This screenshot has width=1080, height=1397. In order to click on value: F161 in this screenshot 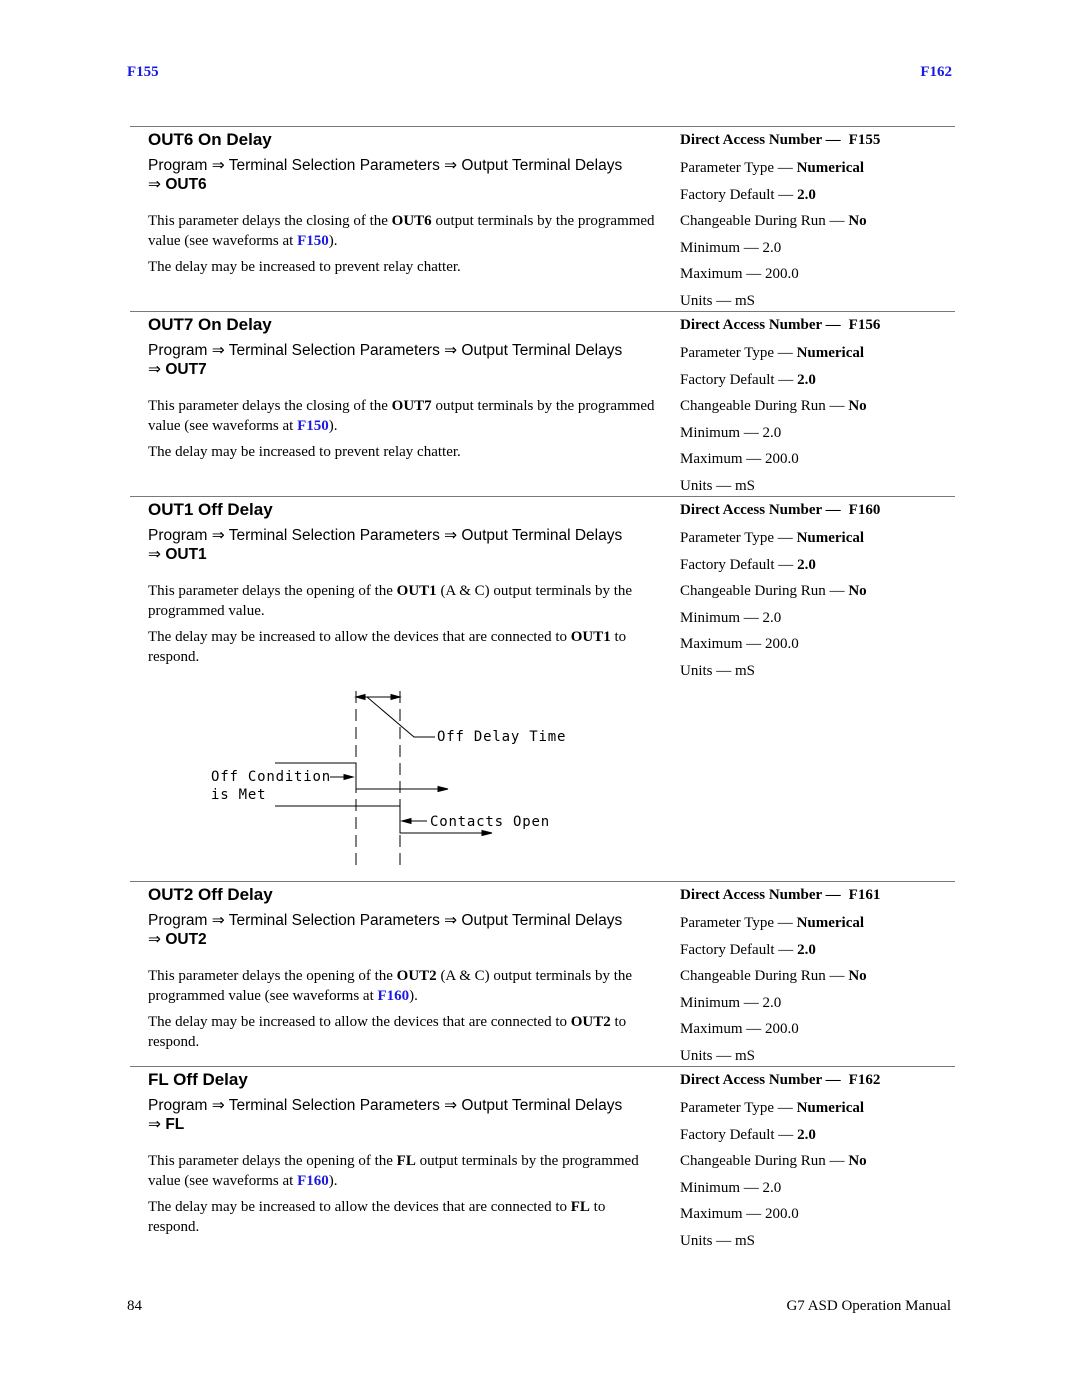, I will do `click(864, 895)`.